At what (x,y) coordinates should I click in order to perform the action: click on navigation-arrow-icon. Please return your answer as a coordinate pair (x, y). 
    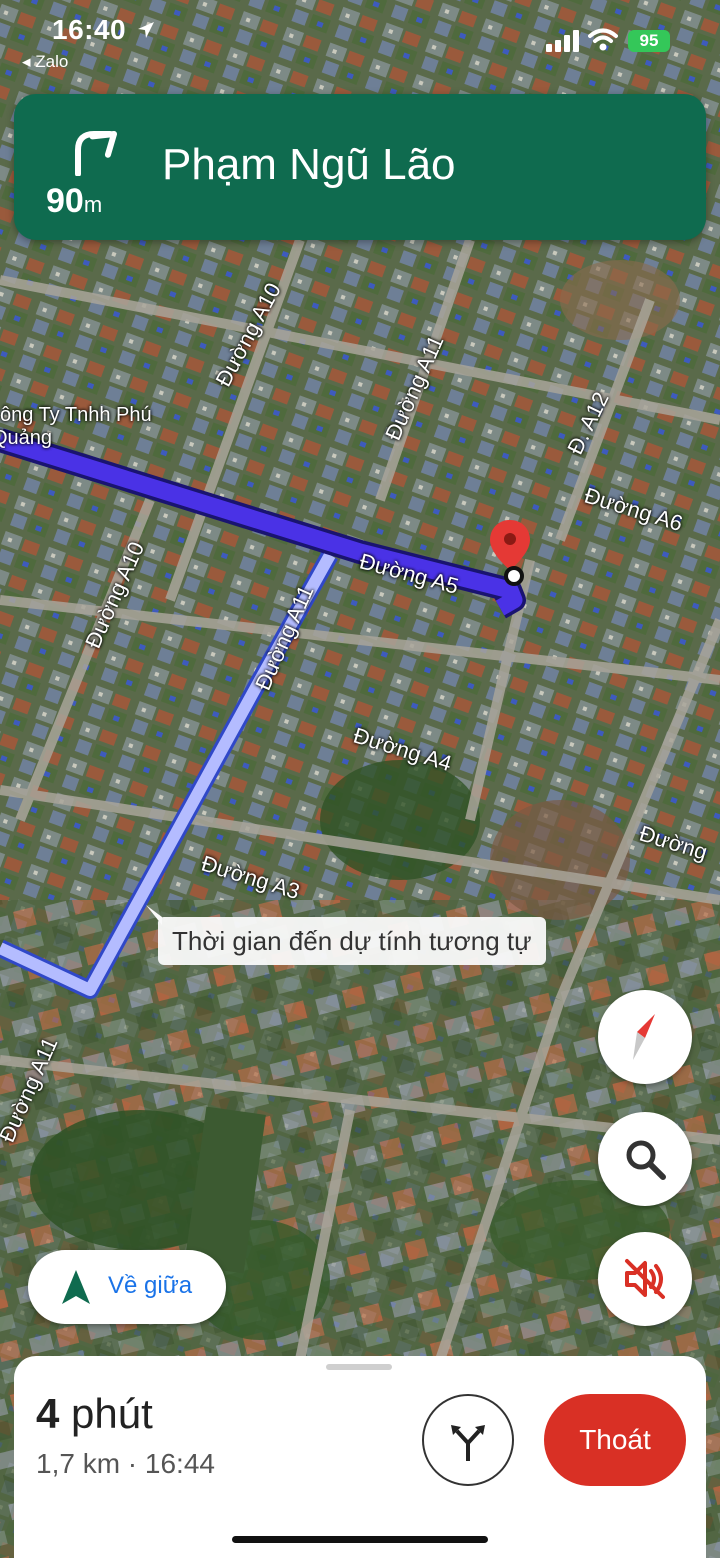
    Looking at the image, I should click on (76, 1287).